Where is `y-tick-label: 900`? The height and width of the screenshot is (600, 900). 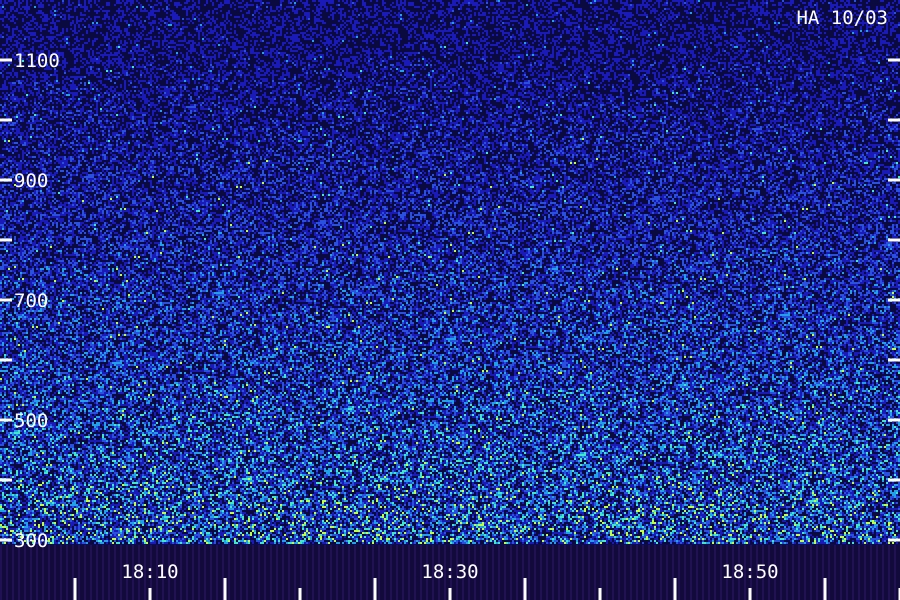
y-tick-label: 900 is located at coordinates (31, 181).